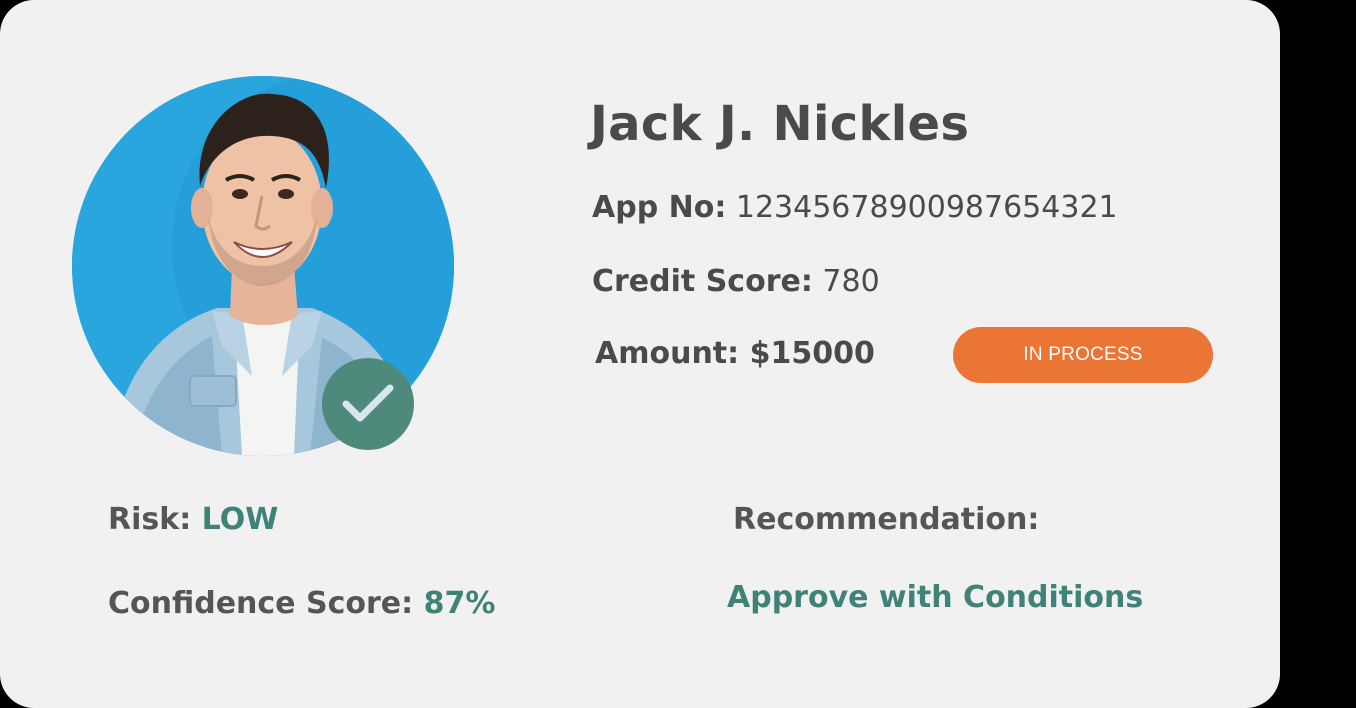  I want to click on loan-amount: Amount: $15000, so click(735, 353).